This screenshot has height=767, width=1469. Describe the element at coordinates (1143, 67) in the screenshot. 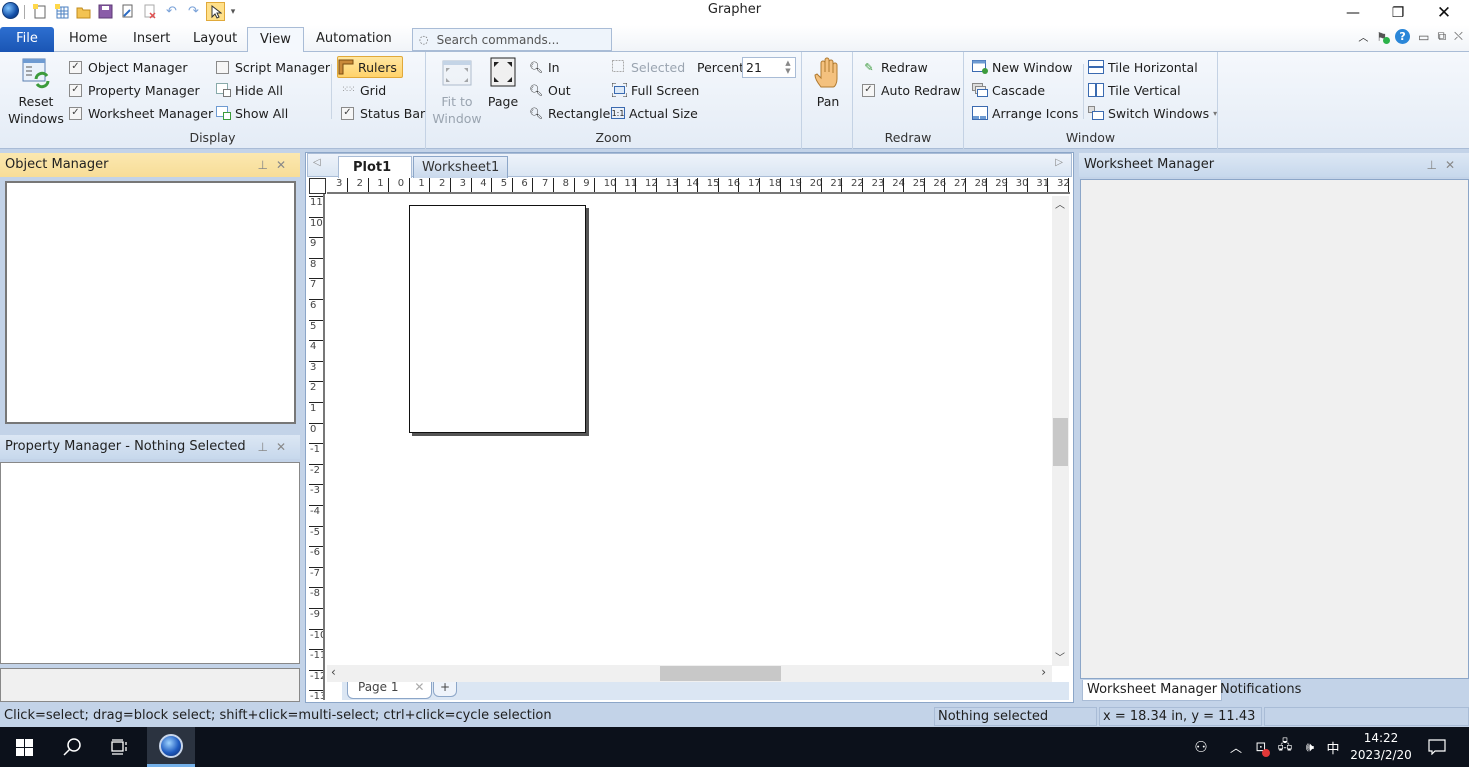

I see `tile-horizontal-button: Tile Horizontal` at that location.